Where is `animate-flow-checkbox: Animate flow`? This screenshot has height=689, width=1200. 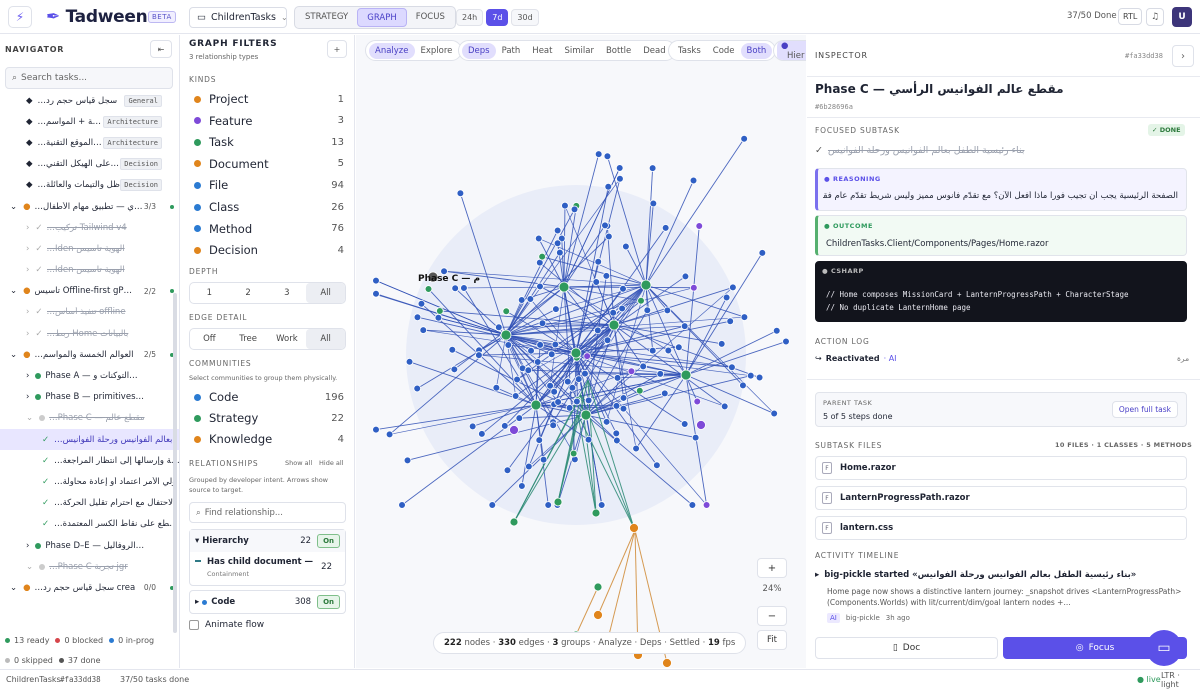 animate-flow-checkbox: Animate flow is located at coordinates (226, 625).